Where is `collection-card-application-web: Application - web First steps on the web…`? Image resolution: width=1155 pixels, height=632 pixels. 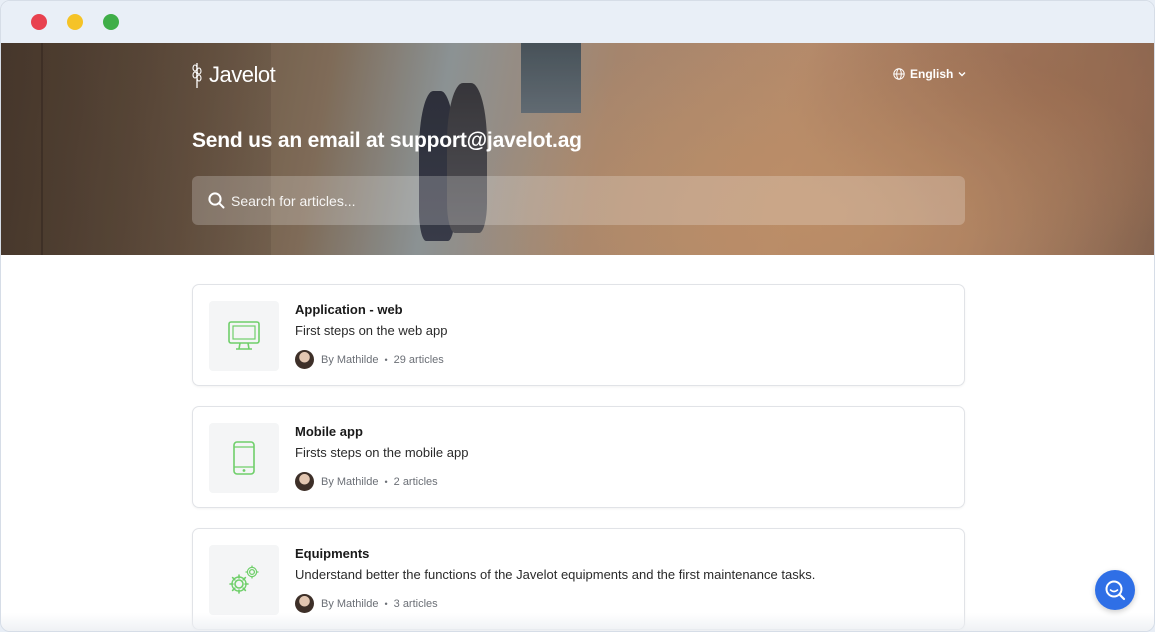
collection-card-application-web: Application - web First steps on the web… is located at coordinates (578, 335).